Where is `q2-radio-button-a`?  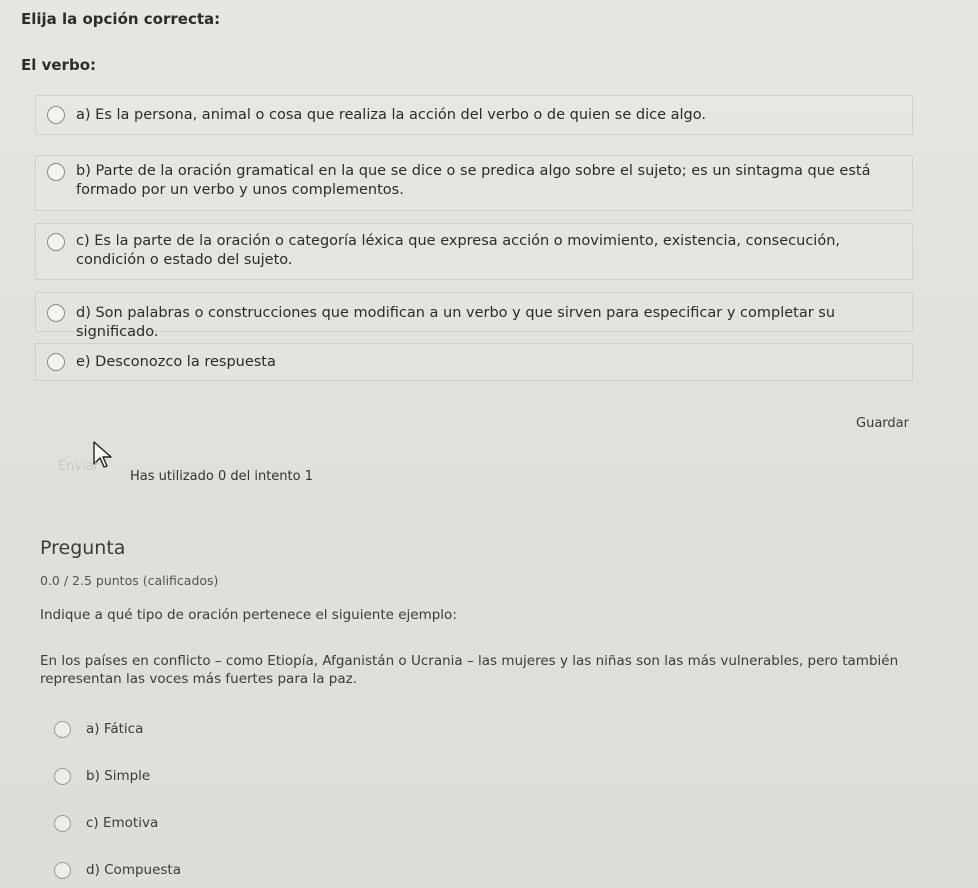
q2-radio-button-a is located at coordinates (62, 729).